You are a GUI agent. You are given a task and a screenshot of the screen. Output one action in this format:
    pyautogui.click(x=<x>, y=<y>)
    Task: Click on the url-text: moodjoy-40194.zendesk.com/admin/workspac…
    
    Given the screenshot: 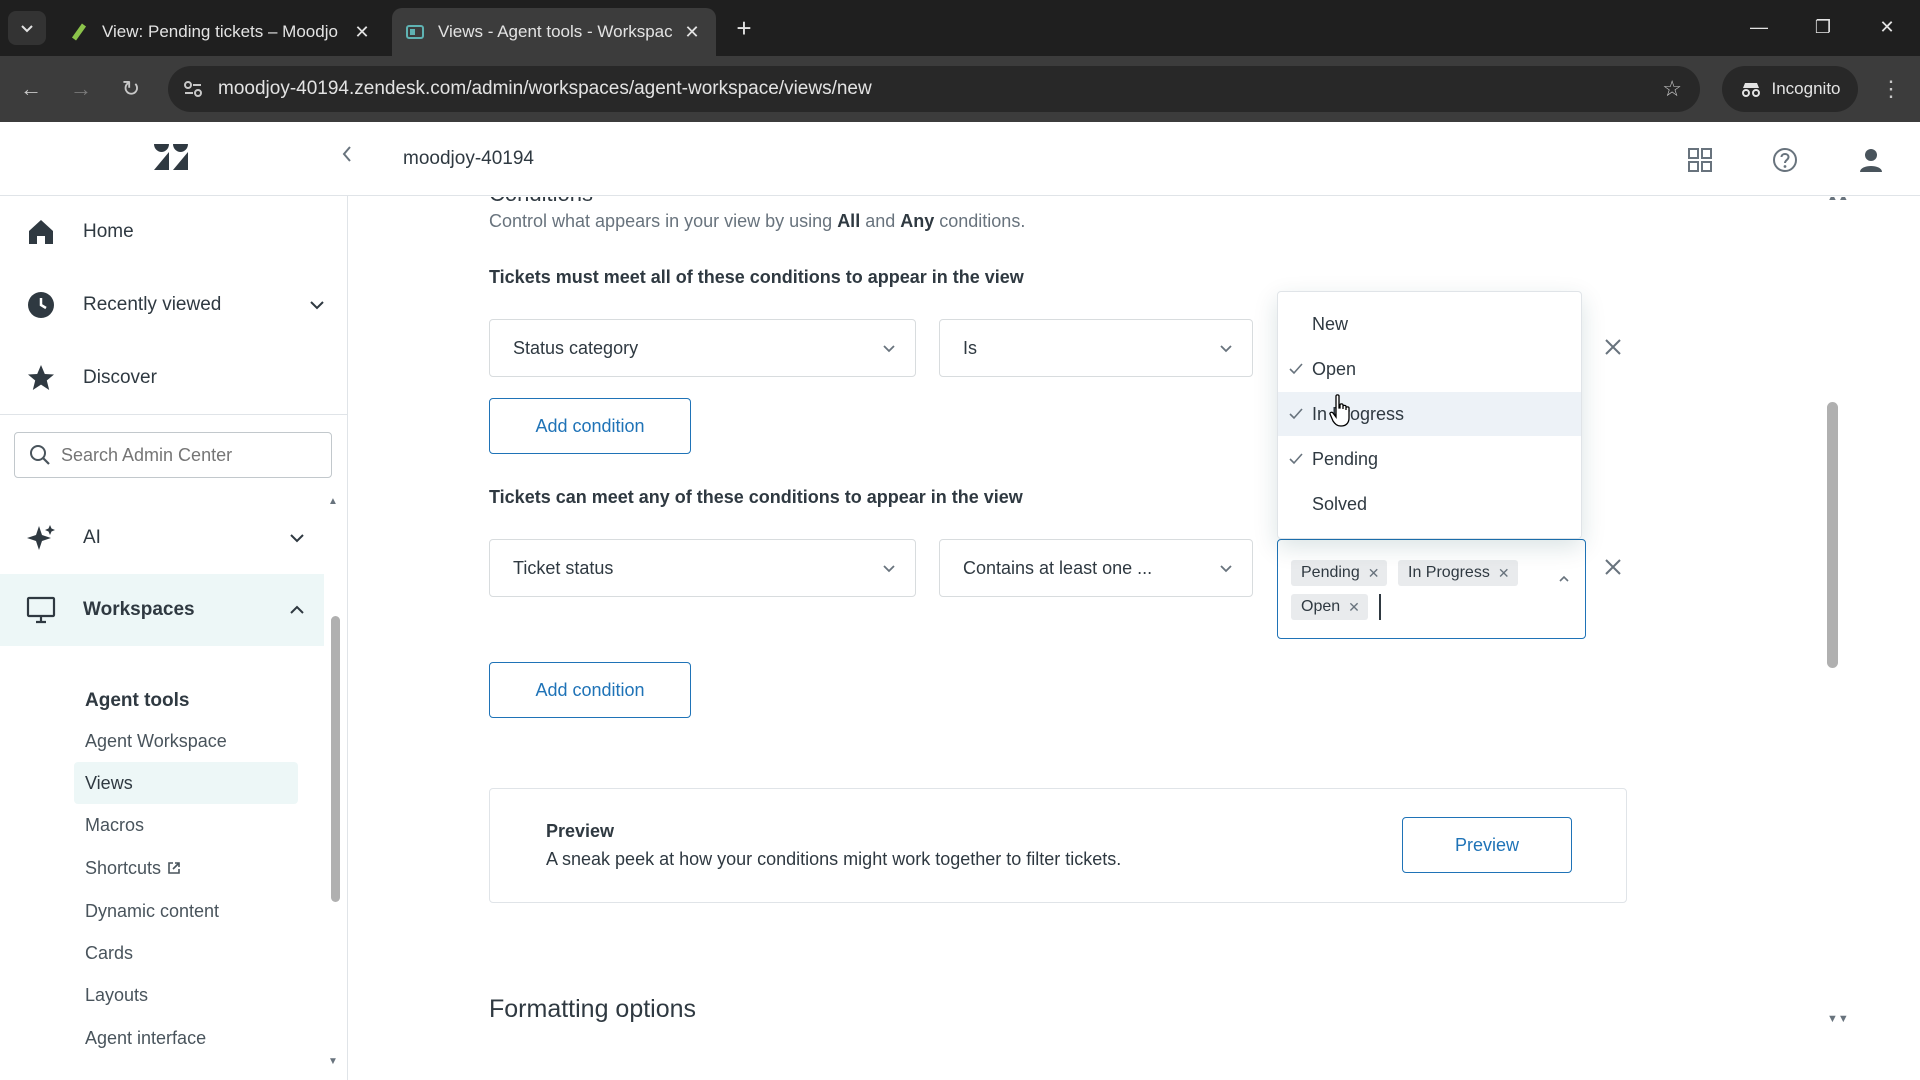 What is the action you would take?
    pyautogui.click(x=545, y=88)
    